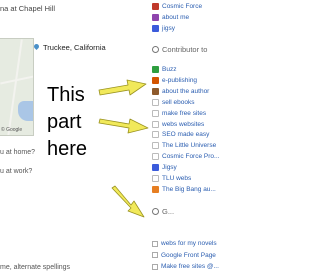 The image size is (320, 278). I want to click on contributor-item: The Little Universe, so click(184, 145).